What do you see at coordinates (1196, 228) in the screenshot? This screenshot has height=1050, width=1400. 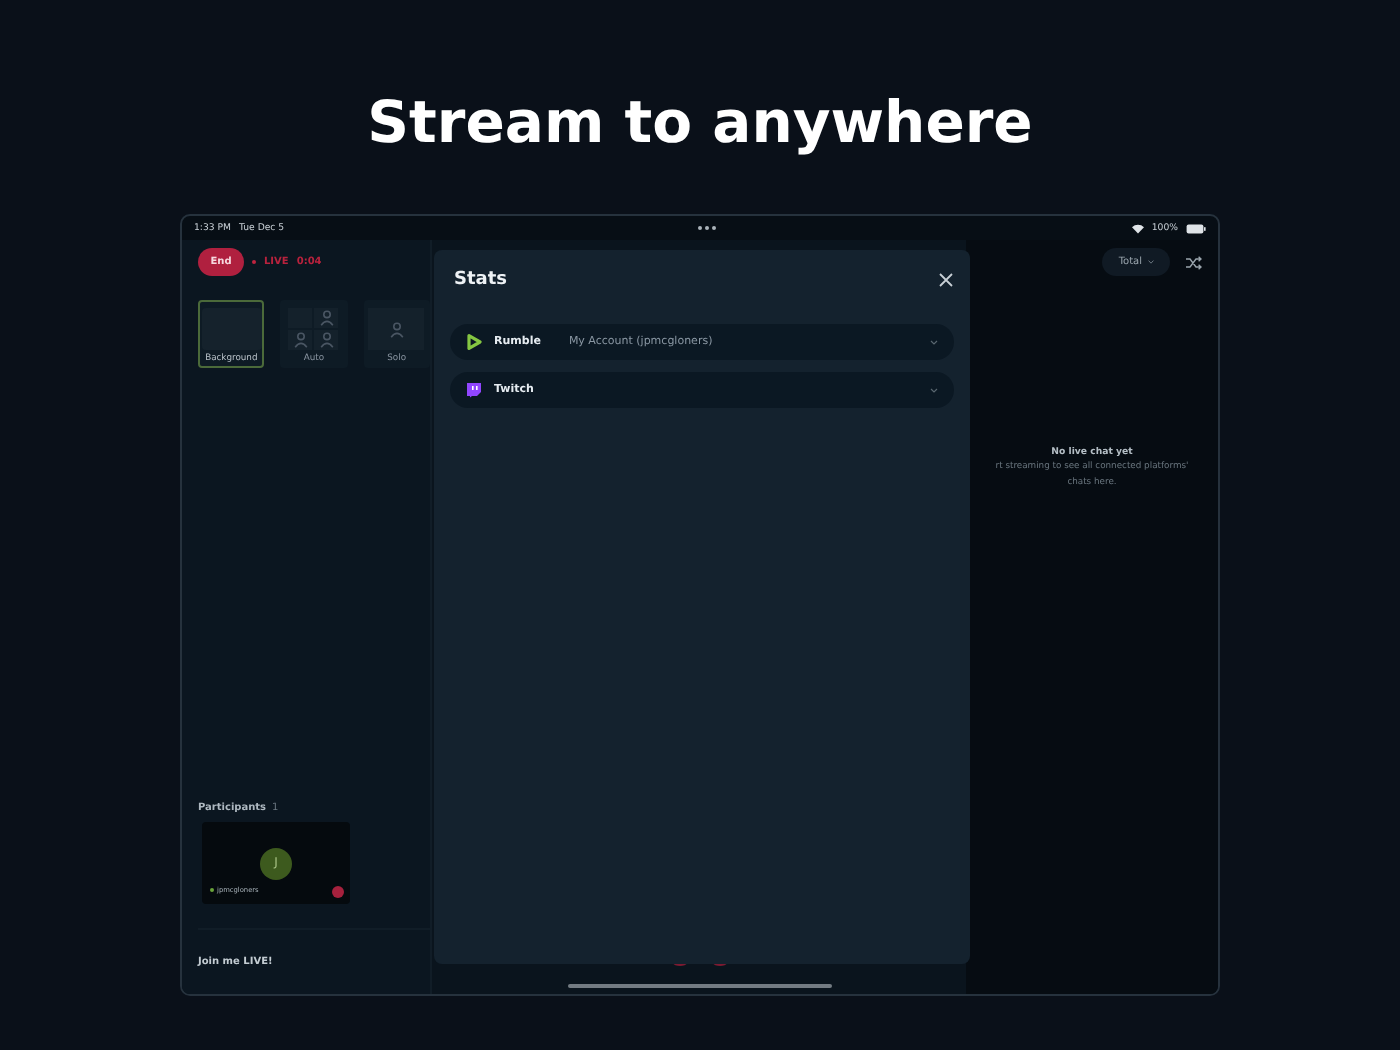 I see `battery-icon` at bounding box center [1196, 228].